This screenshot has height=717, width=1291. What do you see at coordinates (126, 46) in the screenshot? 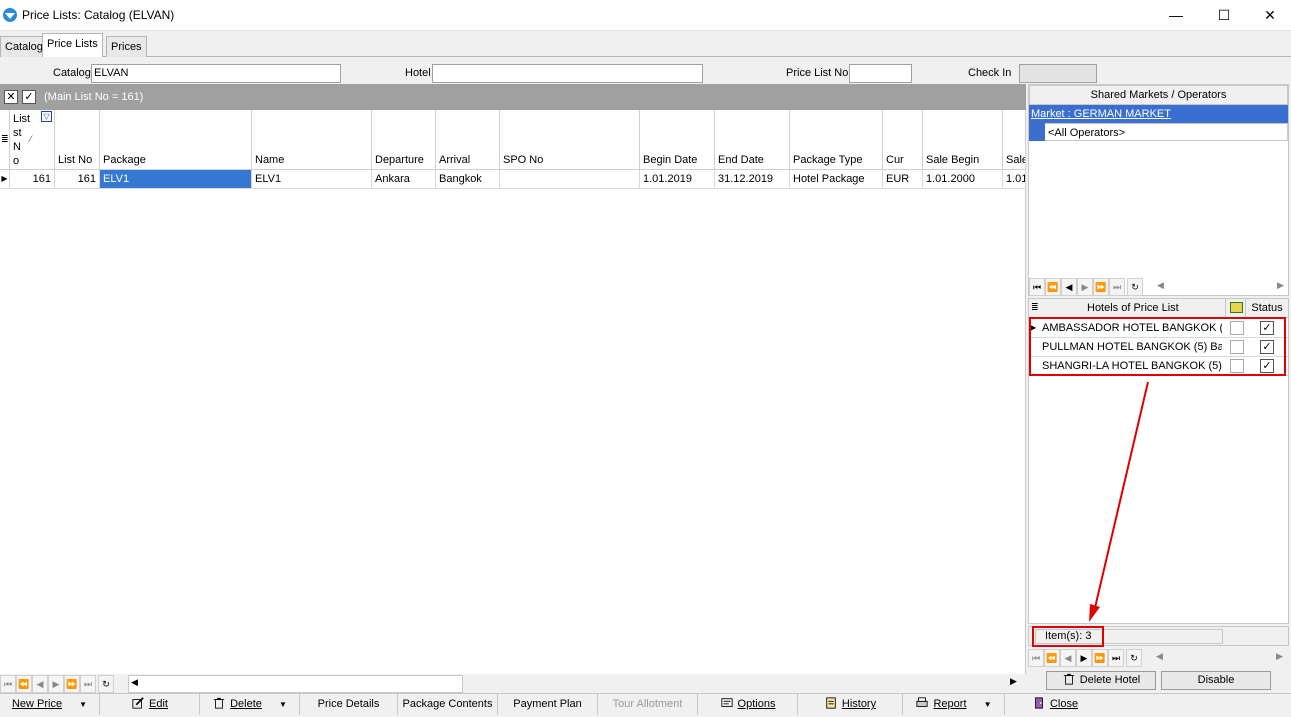
I see `tab-prices: Prices` at bounding box center [126, 46].